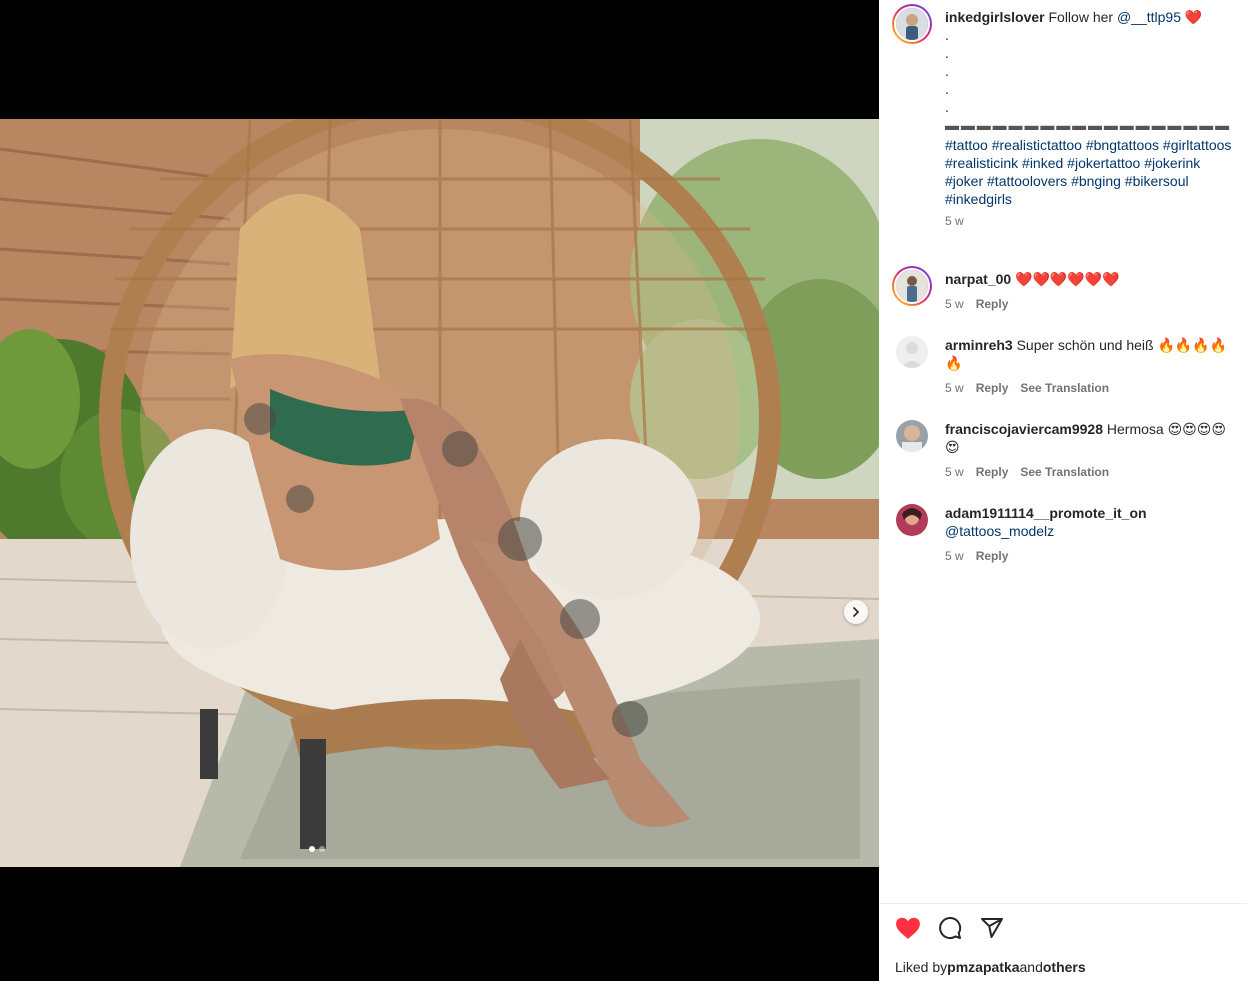  I want to click on caption-time: 5 w, so click(954, 221).